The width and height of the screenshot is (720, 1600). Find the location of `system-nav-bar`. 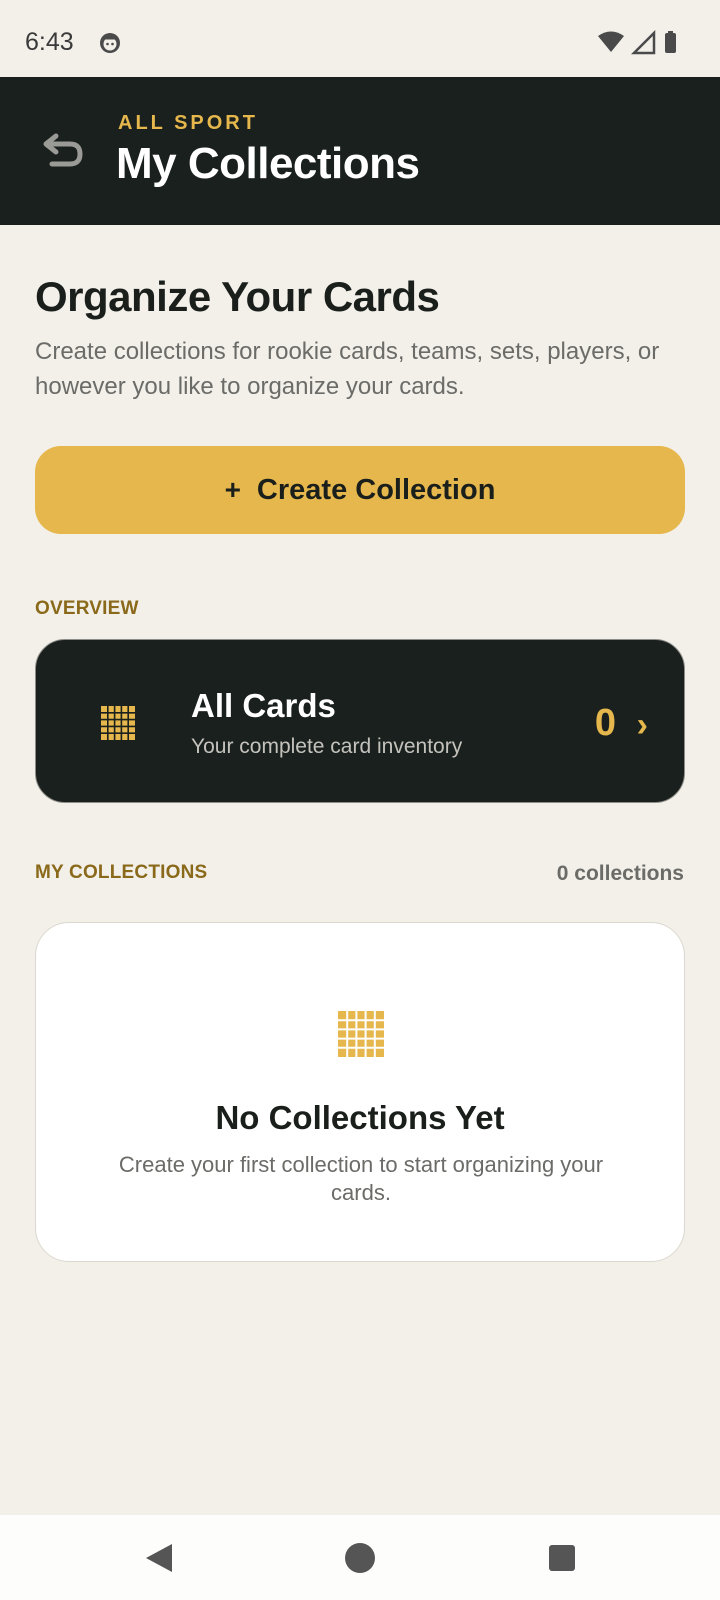

system-nav-bar is located at coordinates (360, 1557).